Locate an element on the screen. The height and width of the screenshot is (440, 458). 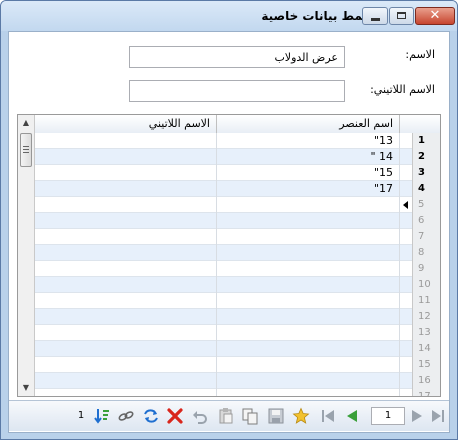
table-row: 12 is located at coordinates (237, 317).